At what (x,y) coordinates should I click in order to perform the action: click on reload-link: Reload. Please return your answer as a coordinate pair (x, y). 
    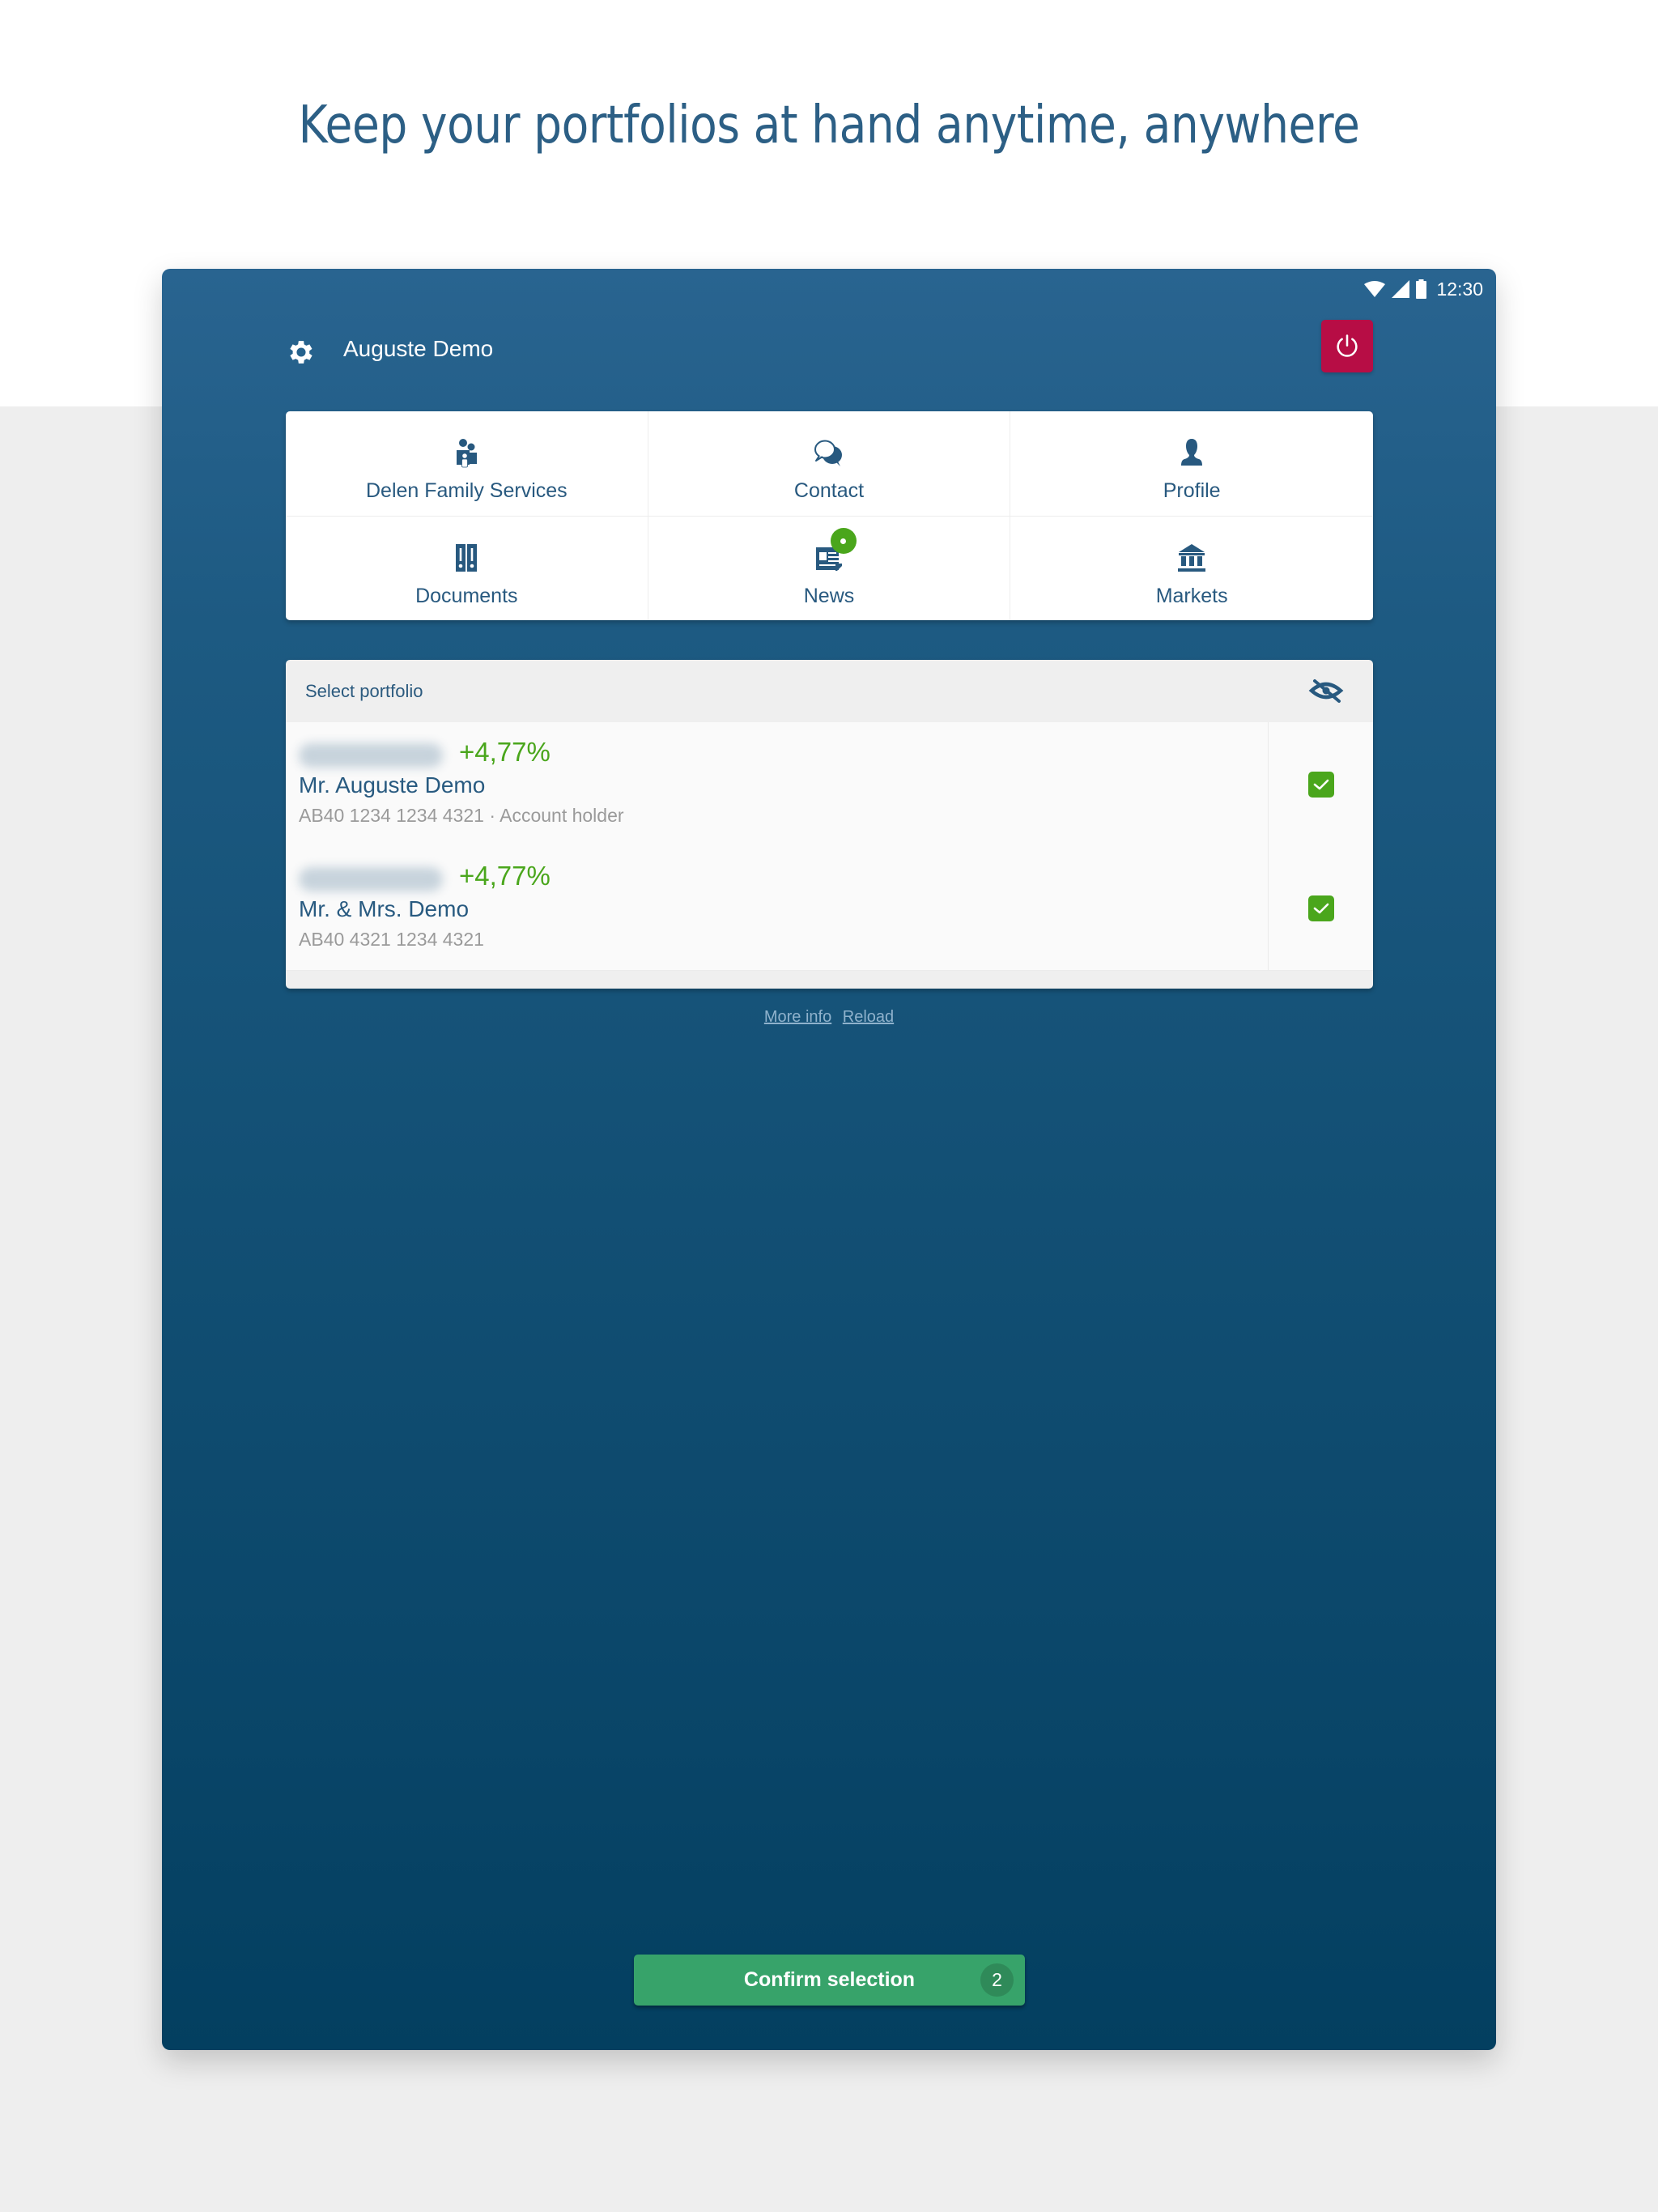
    Looking at the image, I should click on (868, 1017).